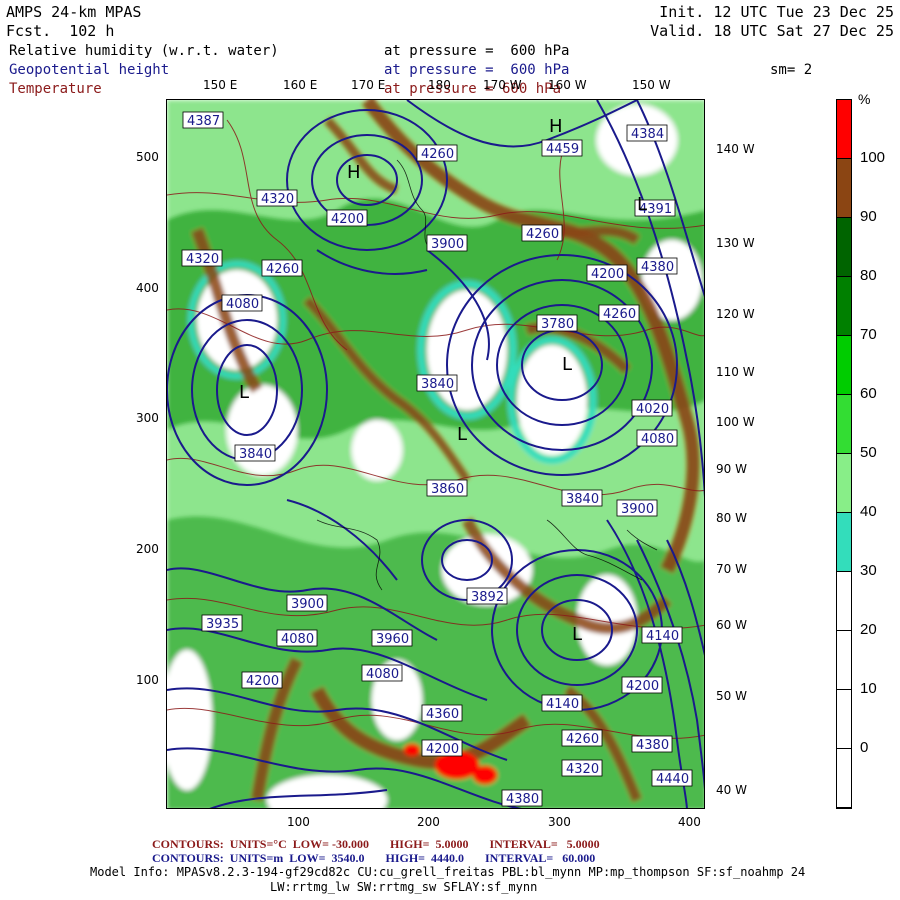  I want to click on x-tick-label: 400, so click(689, 822).